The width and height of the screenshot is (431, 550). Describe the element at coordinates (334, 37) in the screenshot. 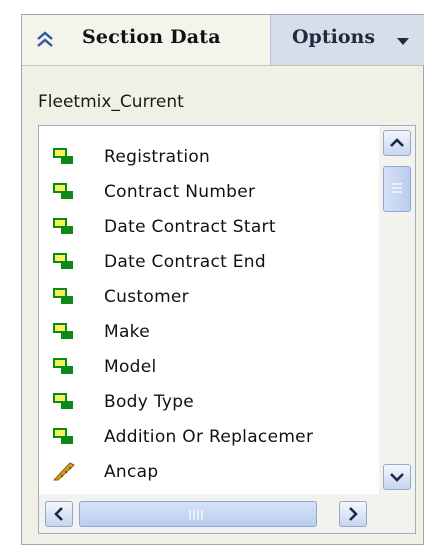

I see `options-label: Options` at that location.